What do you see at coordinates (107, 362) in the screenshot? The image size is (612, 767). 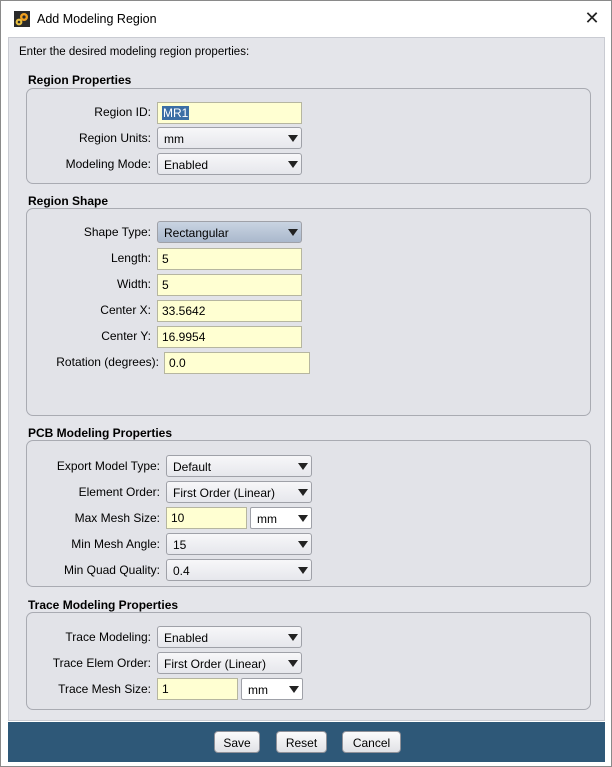 I see `rotation-label: Rotation (degrees):` at bounding box center [107, 362].